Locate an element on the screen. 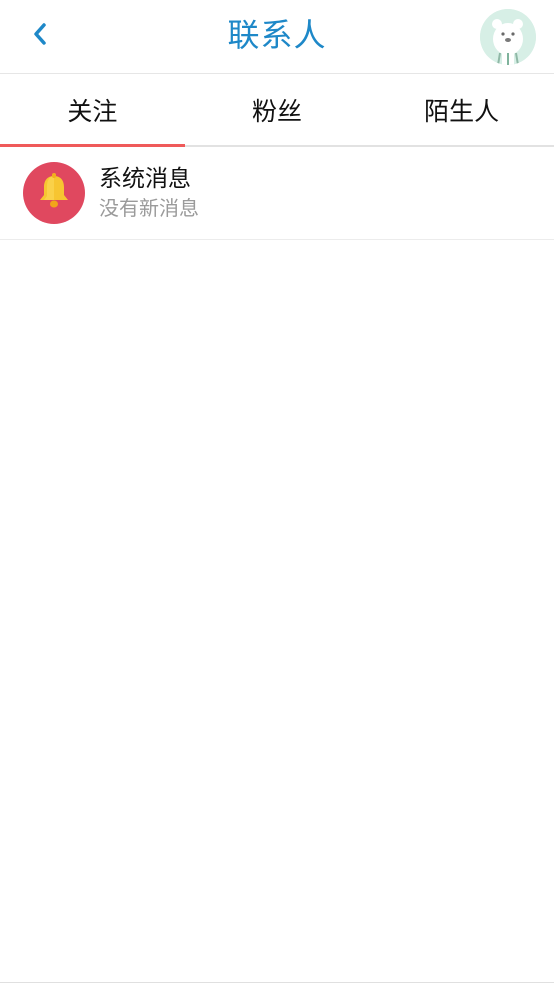 The image size is (554, 984). tab-following: 关注 is located at coordinates (92, 110).